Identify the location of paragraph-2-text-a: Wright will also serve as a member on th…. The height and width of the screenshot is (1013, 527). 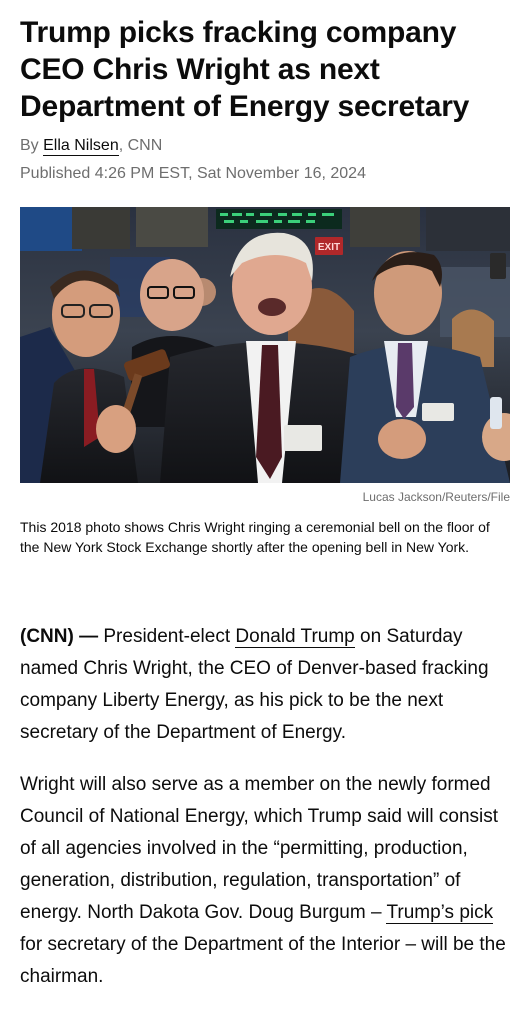
(259, 848).